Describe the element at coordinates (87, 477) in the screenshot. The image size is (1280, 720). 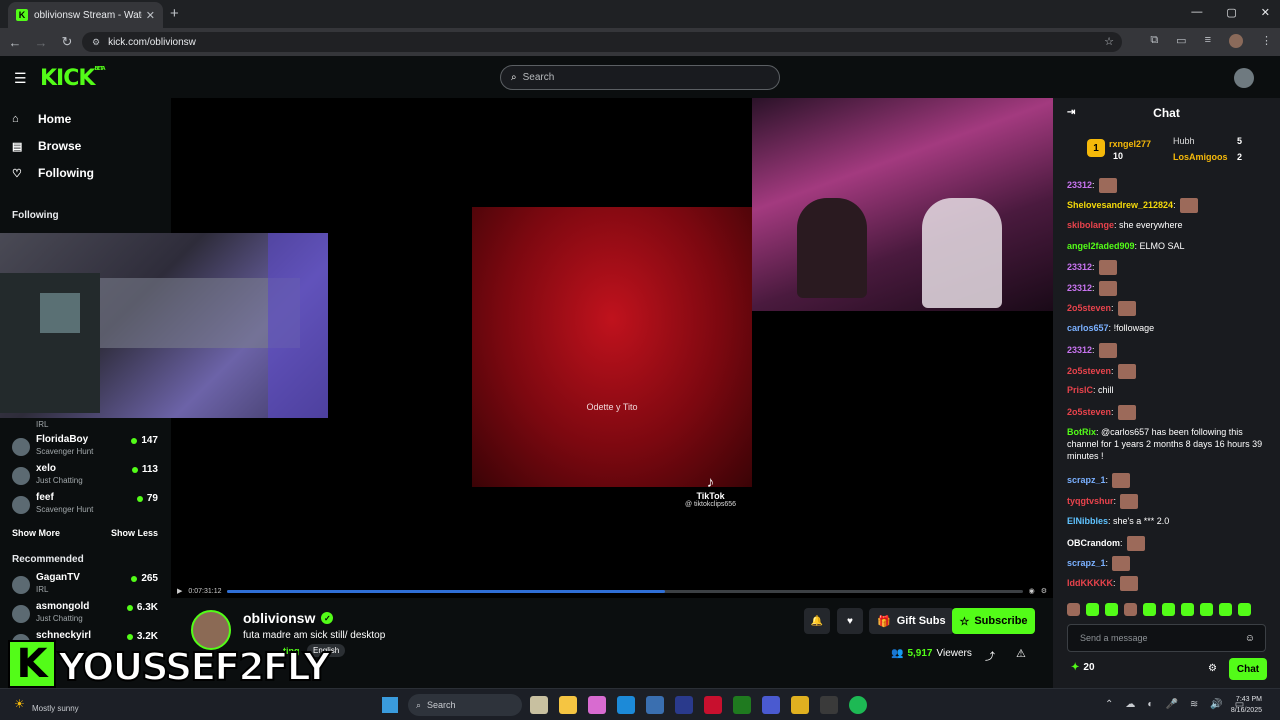
I see `following-channel: xelo Just Chatting 113` at that location.